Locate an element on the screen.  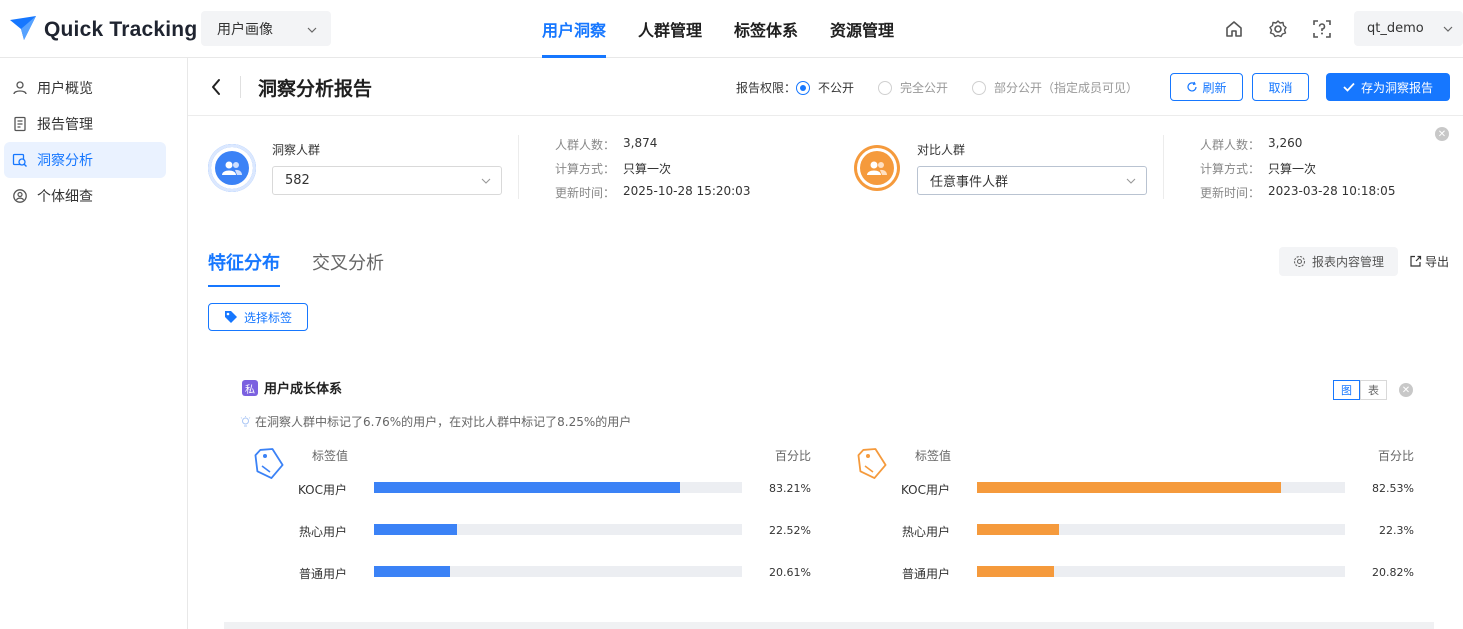
compare-update-label: 更新时间： is located at coordinates (1230, 193).